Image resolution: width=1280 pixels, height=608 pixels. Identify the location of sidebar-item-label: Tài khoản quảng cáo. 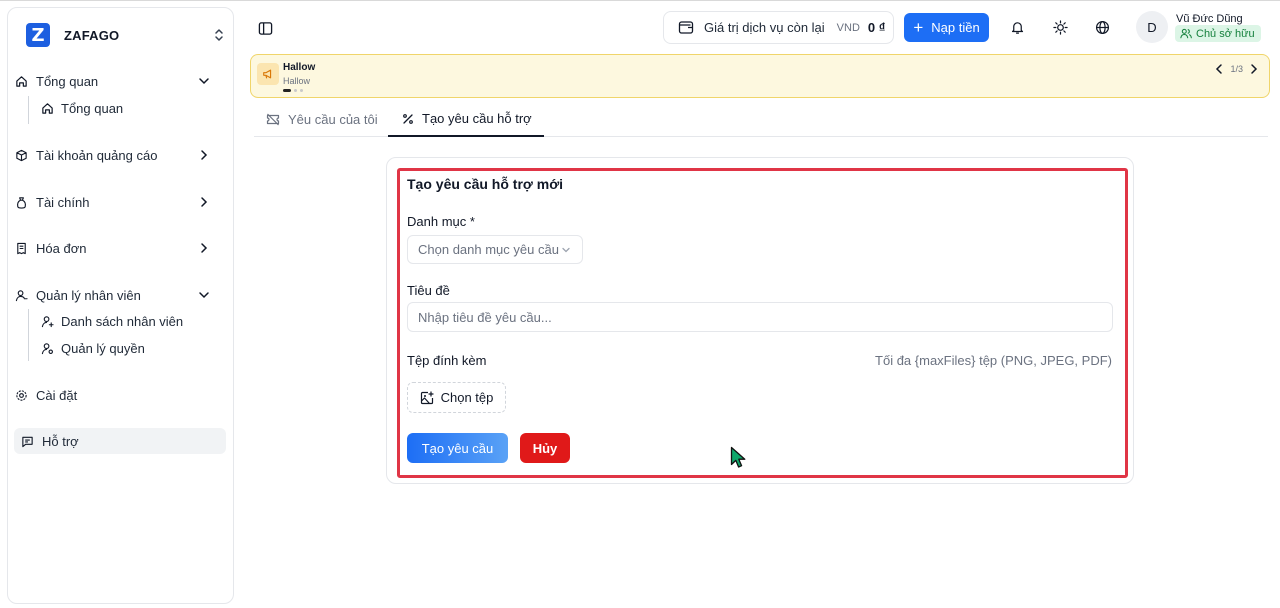
(97, 155).